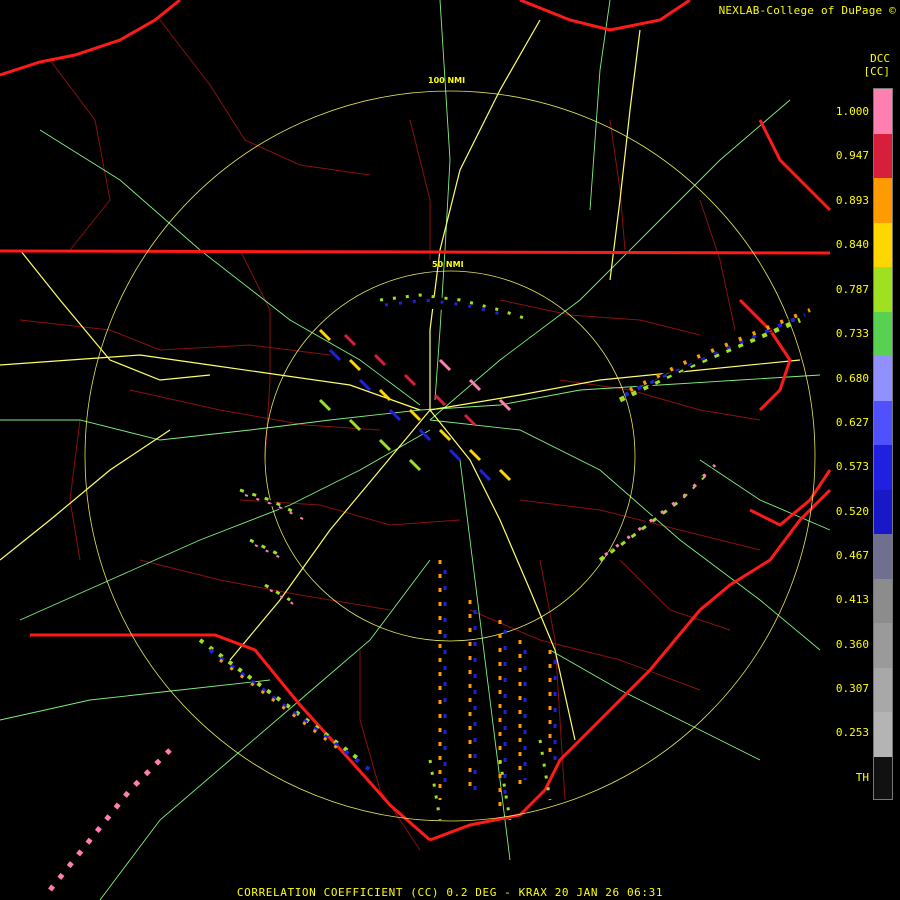 The image size is (900, 900). I want to click on legend-label: TH, so click(862, 777).